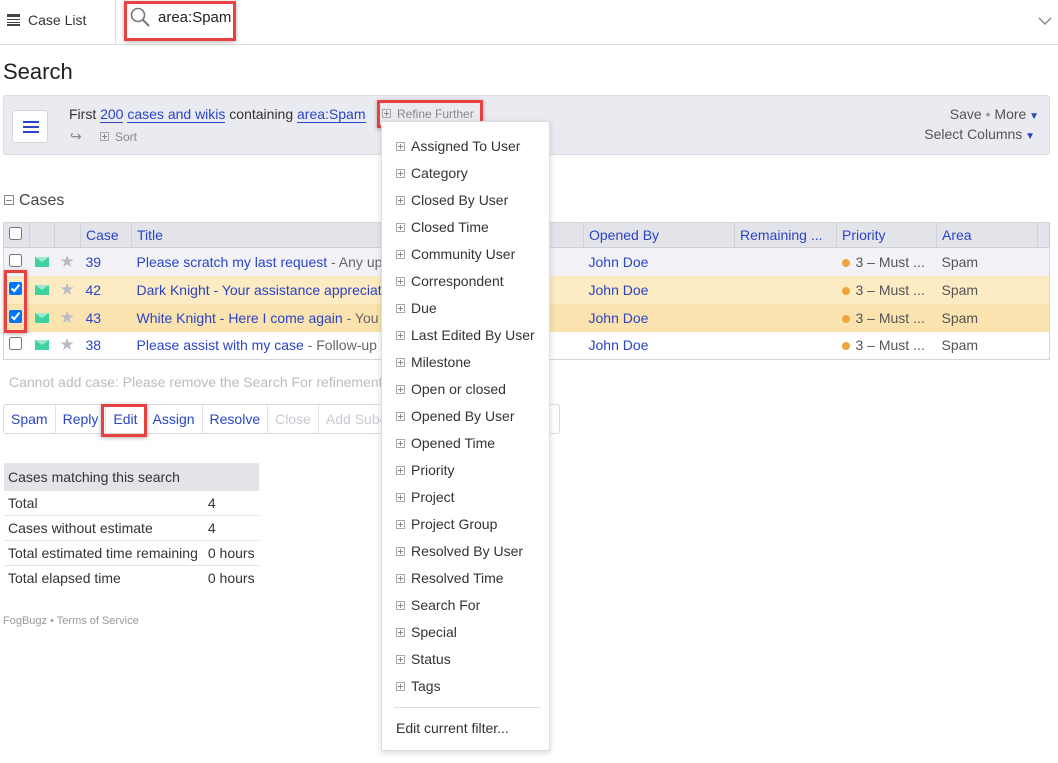  Describe the element at coordinates (434, 632) in the screenshot. I see `refine-item-label: Special` at that location.